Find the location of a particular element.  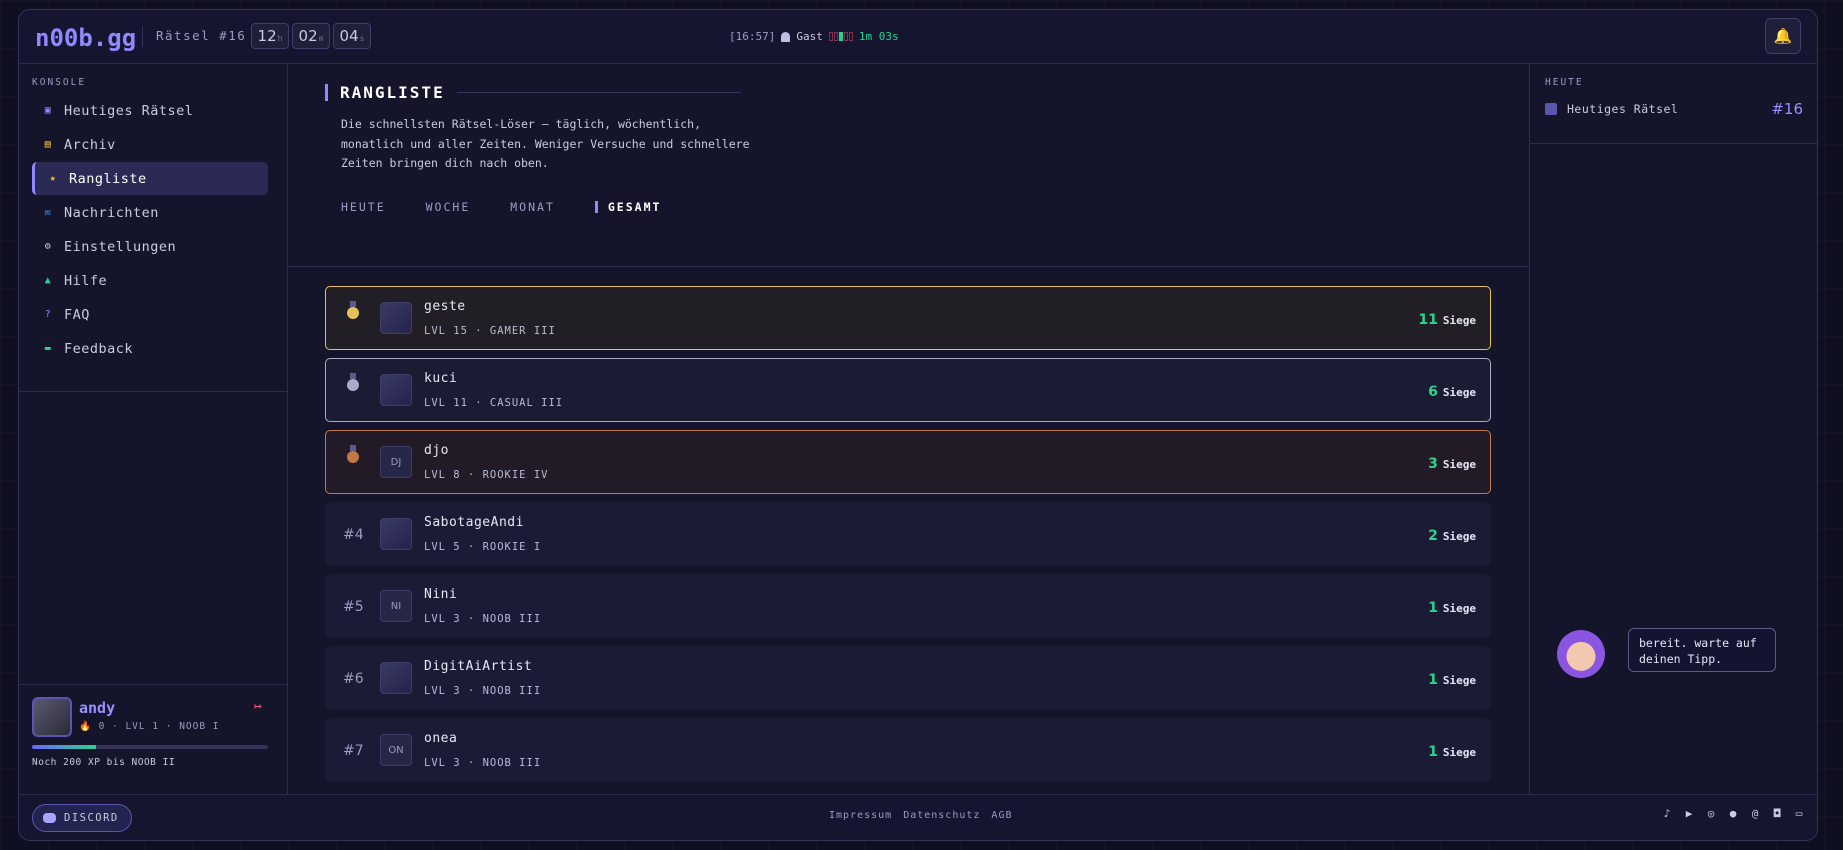

sidebar-item-heutiges-rätsel: ▣ Heutiges Rätsel is located at coordinates (150, 110).